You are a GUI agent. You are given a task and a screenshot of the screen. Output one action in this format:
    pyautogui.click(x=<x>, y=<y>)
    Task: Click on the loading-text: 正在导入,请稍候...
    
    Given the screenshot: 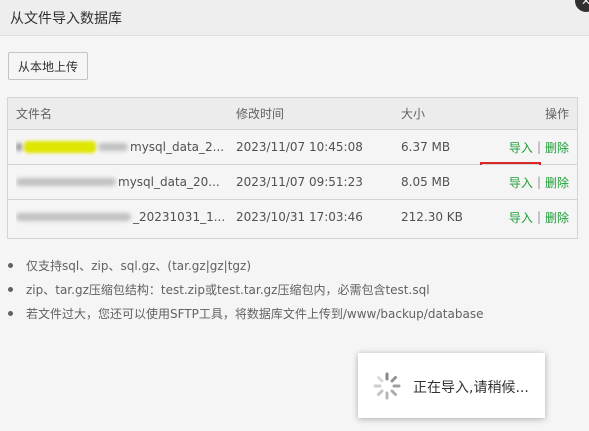 What is the action you would take?
    pyautogui.click(x=471, y=388)
    